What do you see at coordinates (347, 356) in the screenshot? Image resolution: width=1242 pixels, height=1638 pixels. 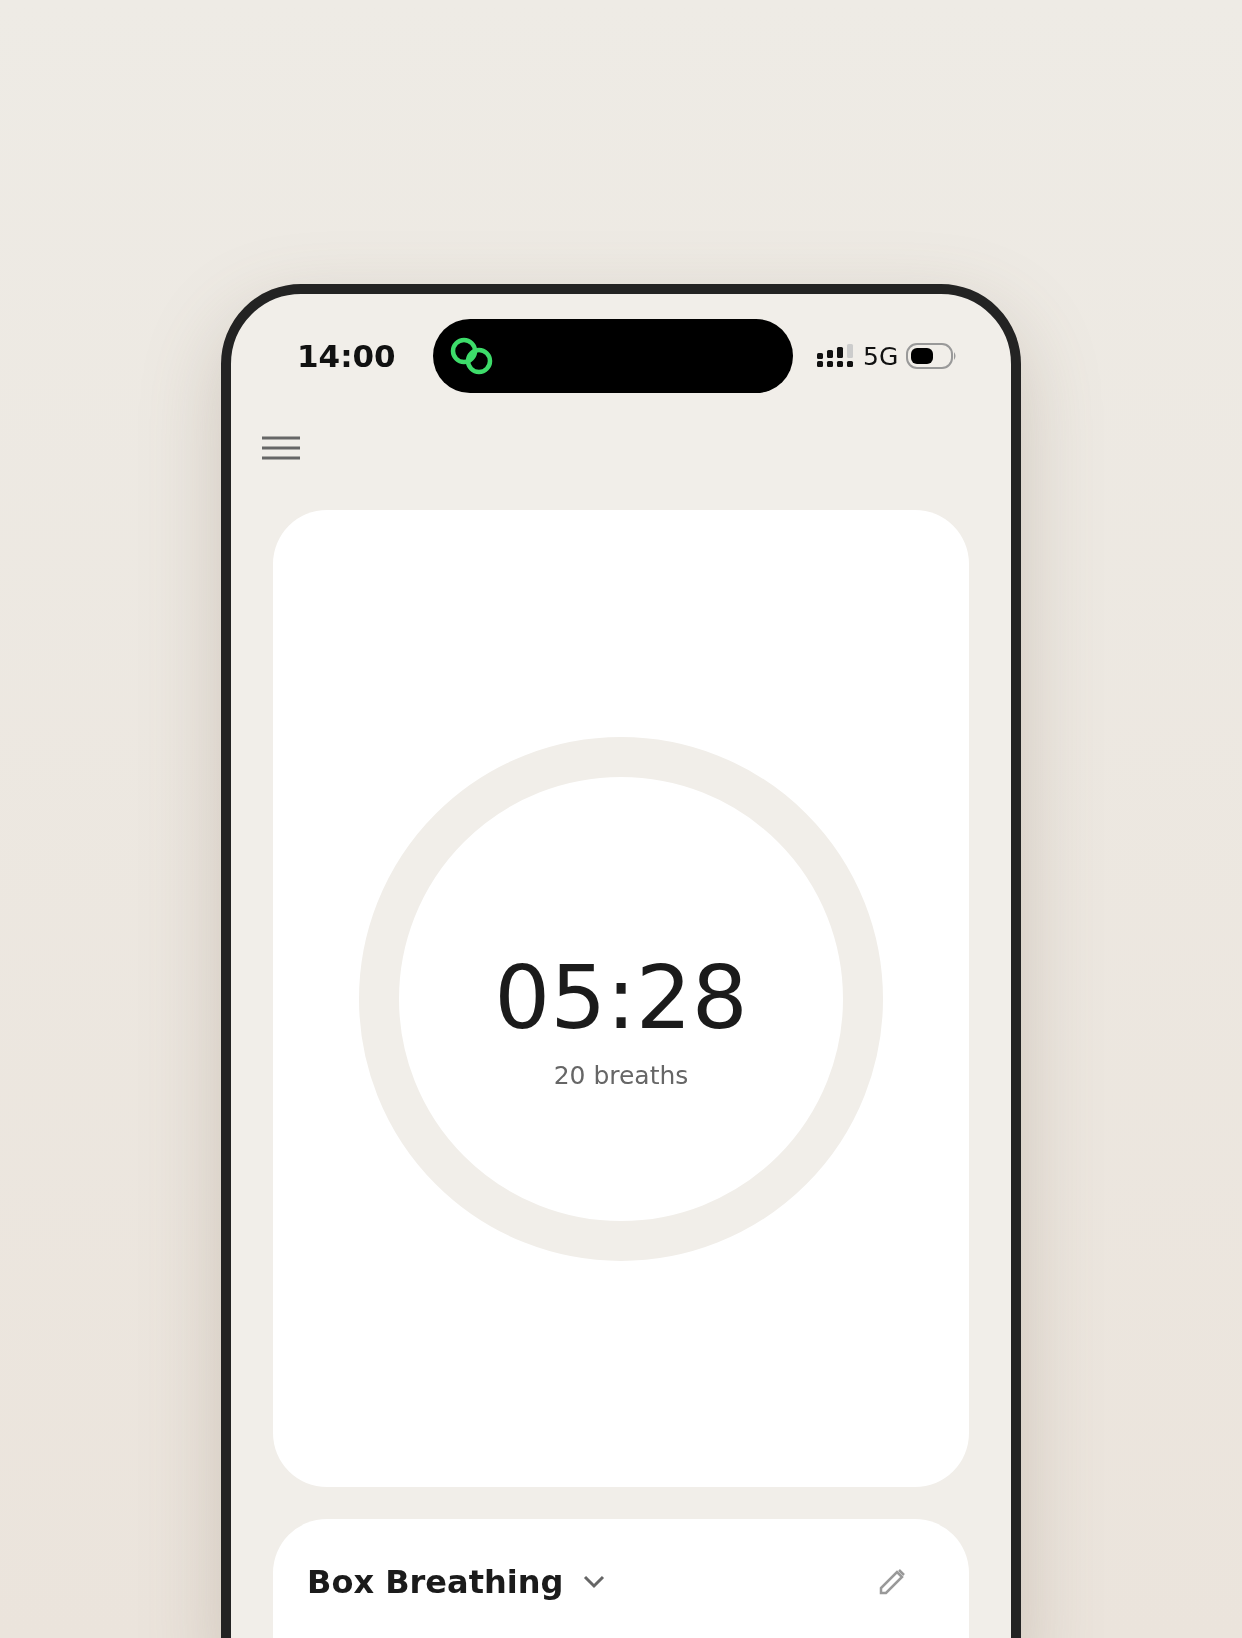 I see `status-time: 14:00` at bounding box center [347, 356].